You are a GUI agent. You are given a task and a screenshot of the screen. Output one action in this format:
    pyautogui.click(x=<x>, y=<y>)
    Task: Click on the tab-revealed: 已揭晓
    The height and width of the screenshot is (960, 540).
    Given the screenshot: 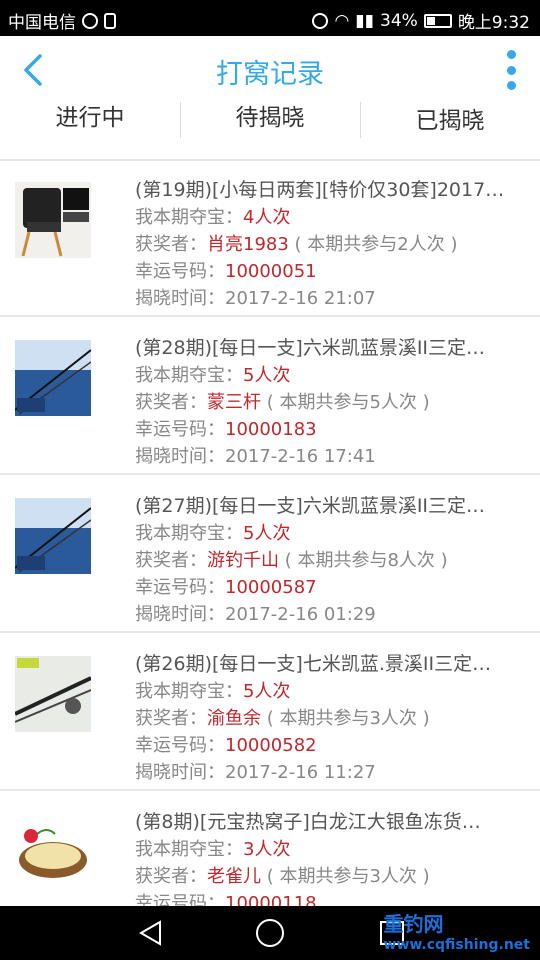 What is the action you would take?
    pyautogui.click(x=450, y=118)
    